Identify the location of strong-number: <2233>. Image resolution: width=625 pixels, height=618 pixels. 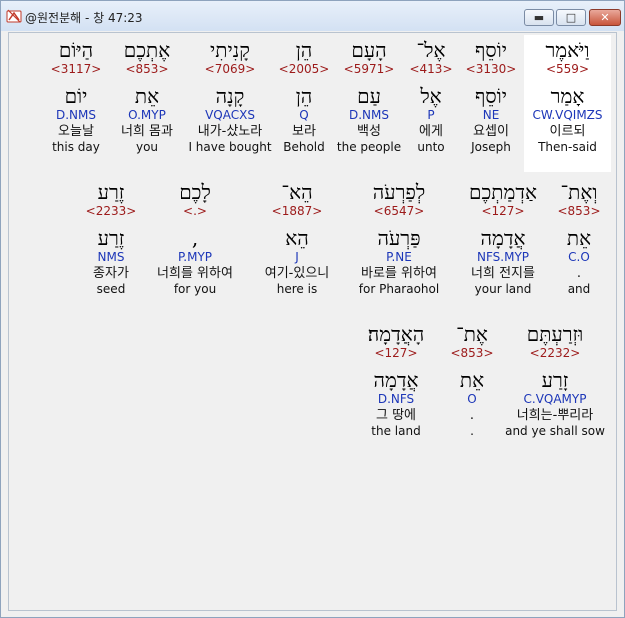
(111, 211).